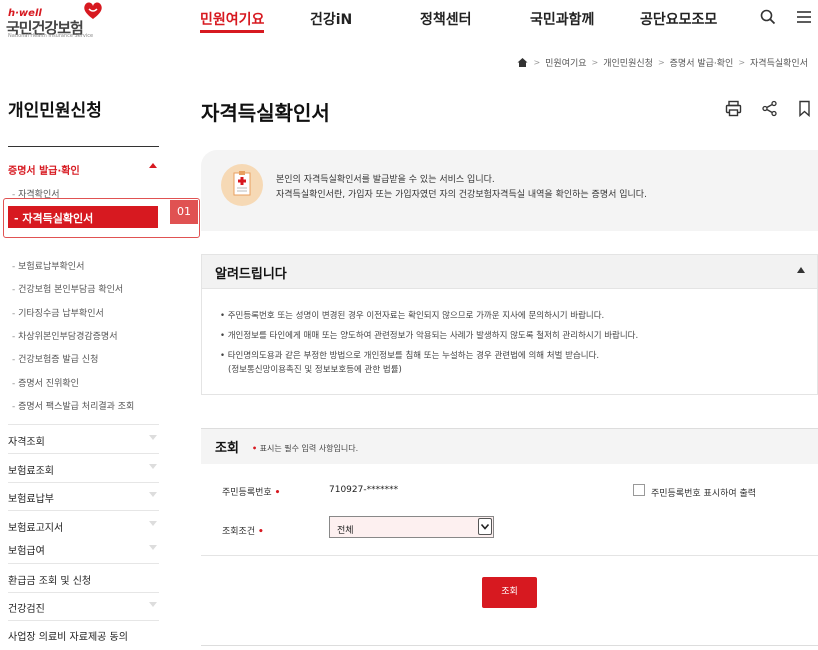 This screenshot has height=650, width=818. What do you see at coordinates (769, 108) in the screenshot?
I see `share-icon` at bounding box center [769, 108].